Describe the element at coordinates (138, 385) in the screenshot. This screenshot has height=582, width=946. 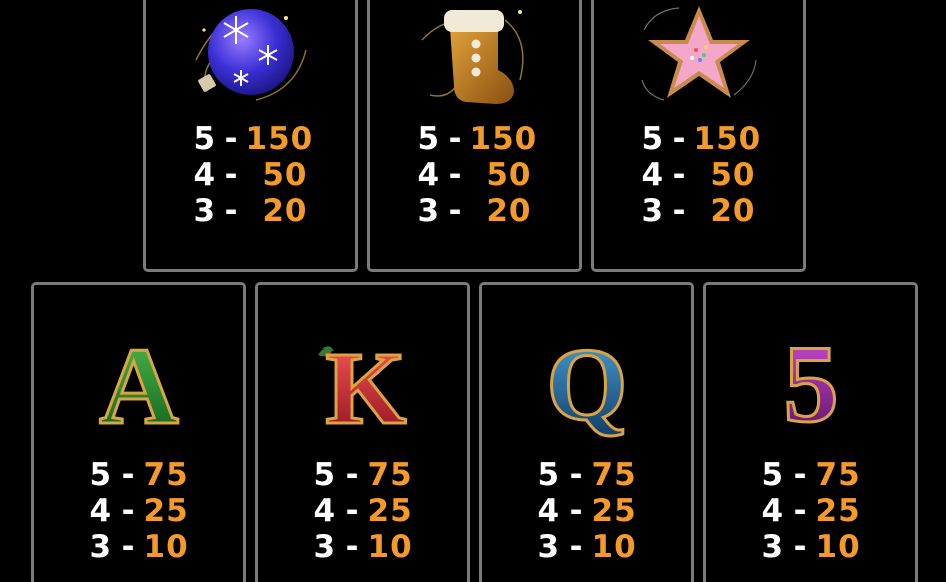
I see `letter-a-glyph: A` at that location.